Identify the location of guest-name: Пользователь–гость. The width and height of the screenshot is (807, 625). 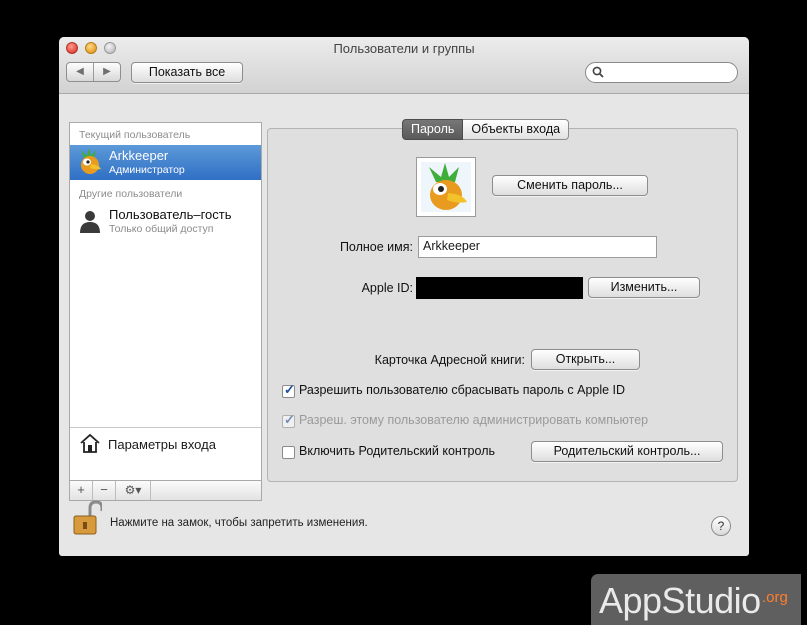
(170, 214).